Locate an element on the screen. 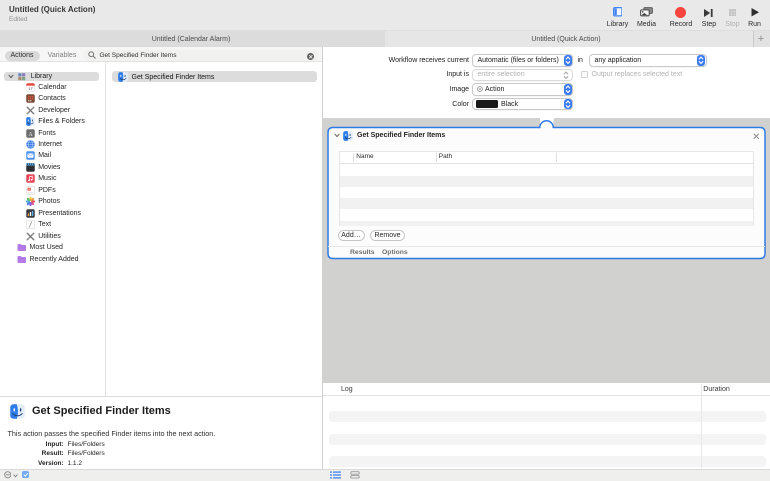 The image size is (770, 481). svg-text: 17 is located at coordinates (30, 88).